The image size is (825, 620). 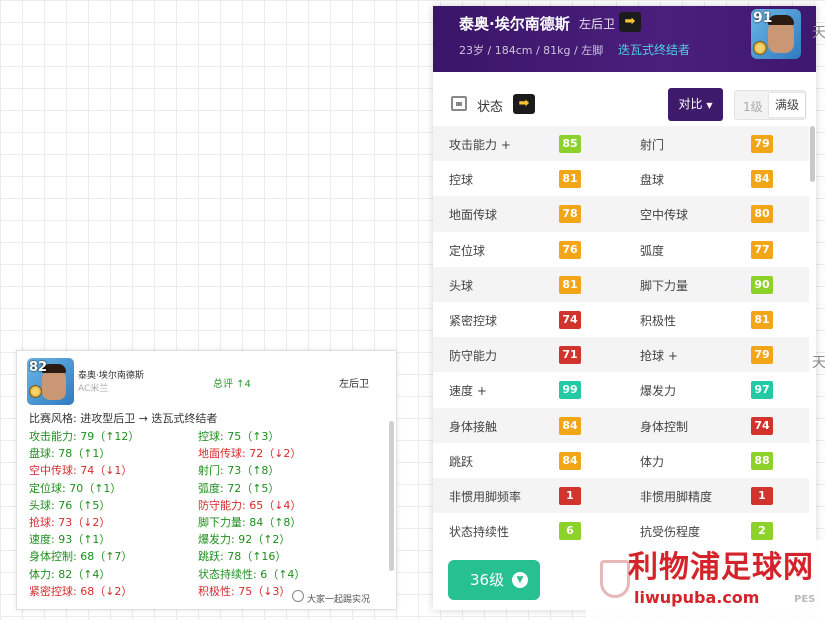 What do you see at coordinates (199, 453) in the screenshot?
I see `stat-change-row: 盘球: 78（↑1） 地面传球: 72（↓2）` at bounding box center [199, 453].